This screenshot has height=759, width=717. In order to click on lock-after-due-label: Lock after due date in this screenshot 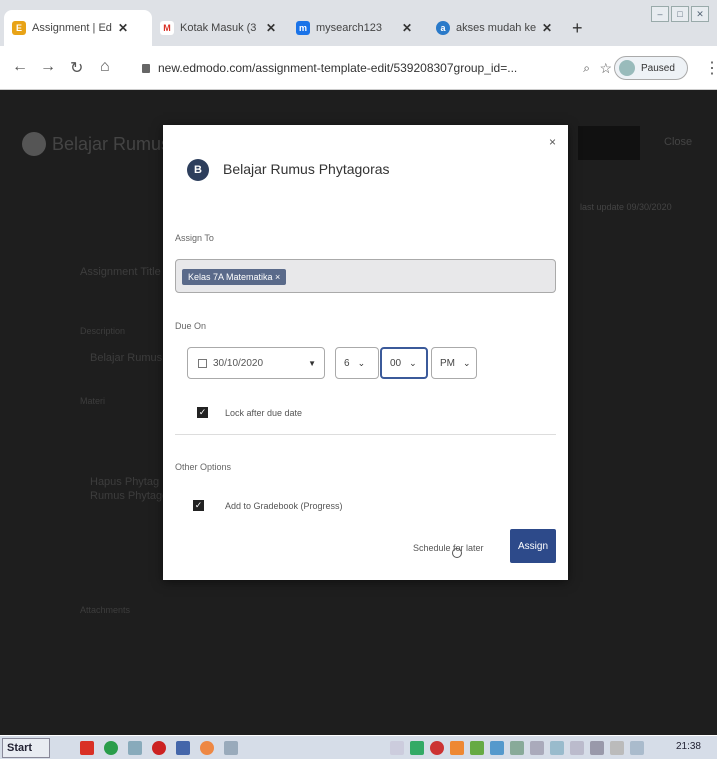, I will do `click(264, 413)`.